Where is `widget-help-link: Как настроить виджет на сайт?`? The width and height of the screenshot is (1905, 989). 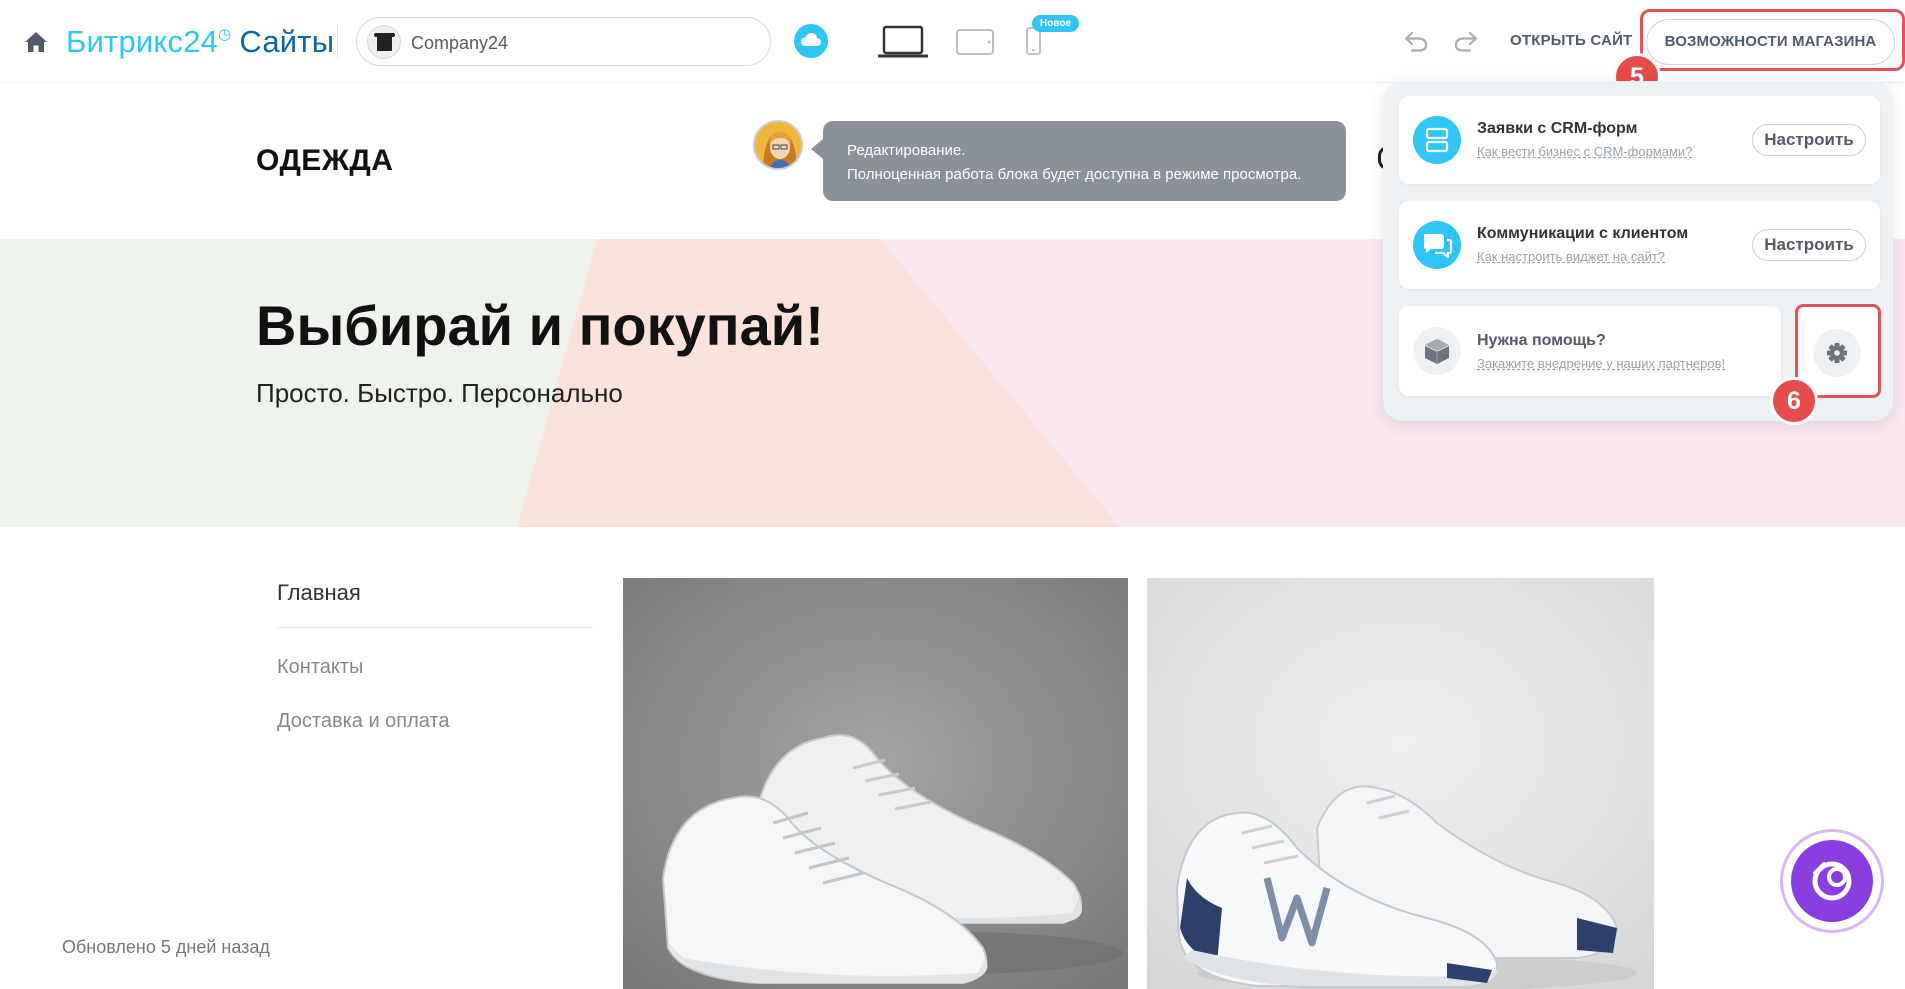 widget-help-link: Как настроить виджет на сайт? is located at coordinates (1571, 256).